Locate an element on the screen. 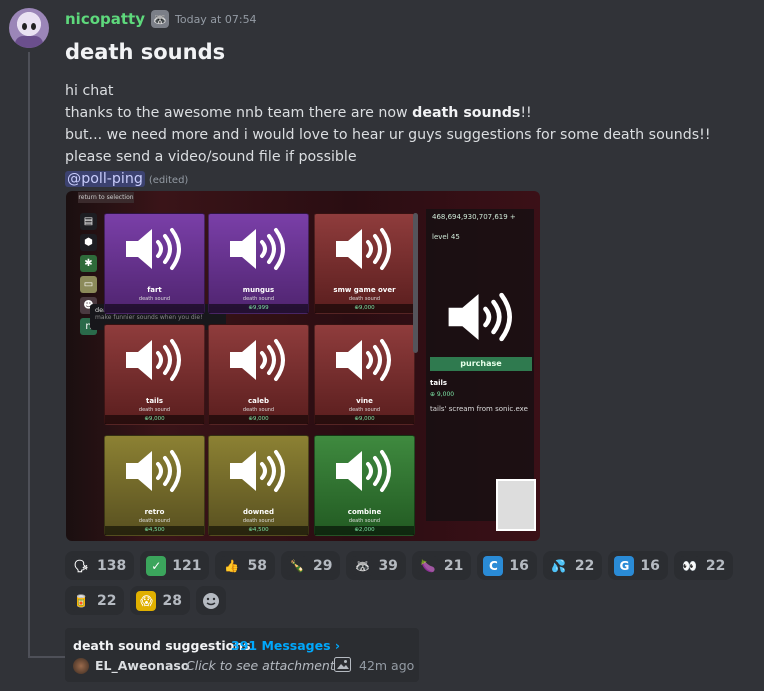 The width and height of the screenshot is (764, 691). user-avatar is located at coordinates (29, 28).